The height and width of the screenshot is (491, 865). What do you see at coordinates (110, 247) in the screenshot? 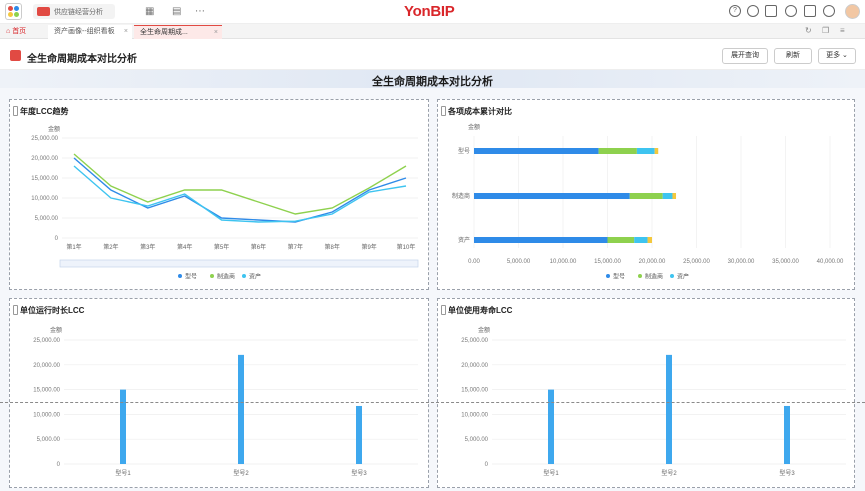
I see `x-tick-label: 第2年` at bounding box center [110, 247].